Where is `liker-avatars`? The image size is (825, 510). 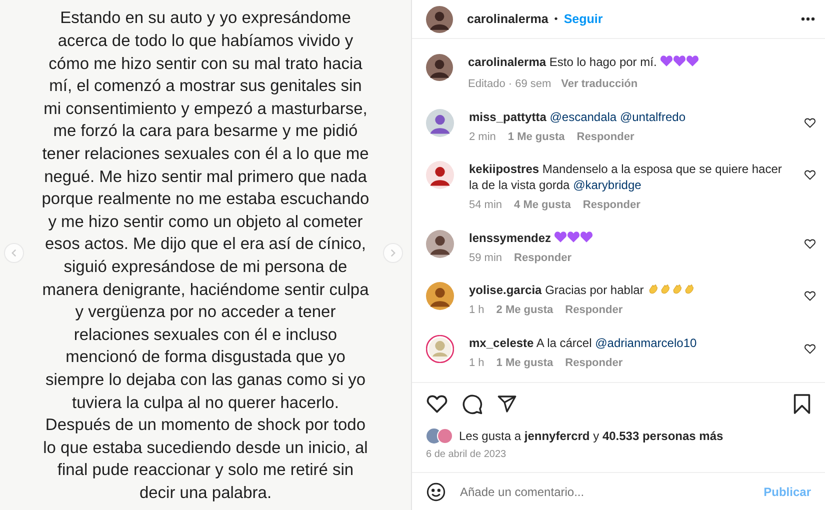 liker-avatars is located at coordinates (440, 436).